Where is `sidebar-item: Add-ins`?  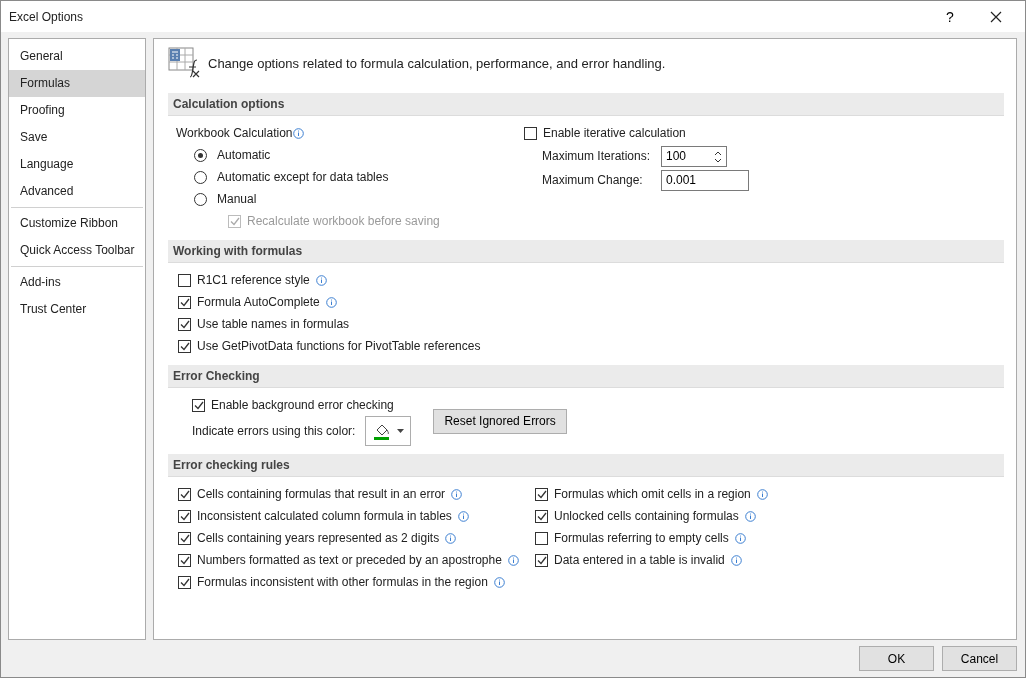 sidebar-item: Add-ins is located at coordinates (77, 282).